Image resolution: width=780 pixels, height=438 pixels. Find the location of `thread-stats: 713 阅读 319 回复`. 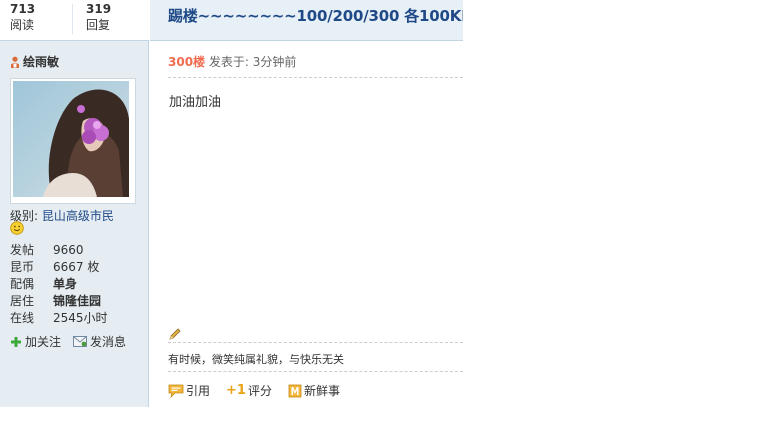

thread-stats: 713 阅读 319 回复 is located at coordinates (74, 20).